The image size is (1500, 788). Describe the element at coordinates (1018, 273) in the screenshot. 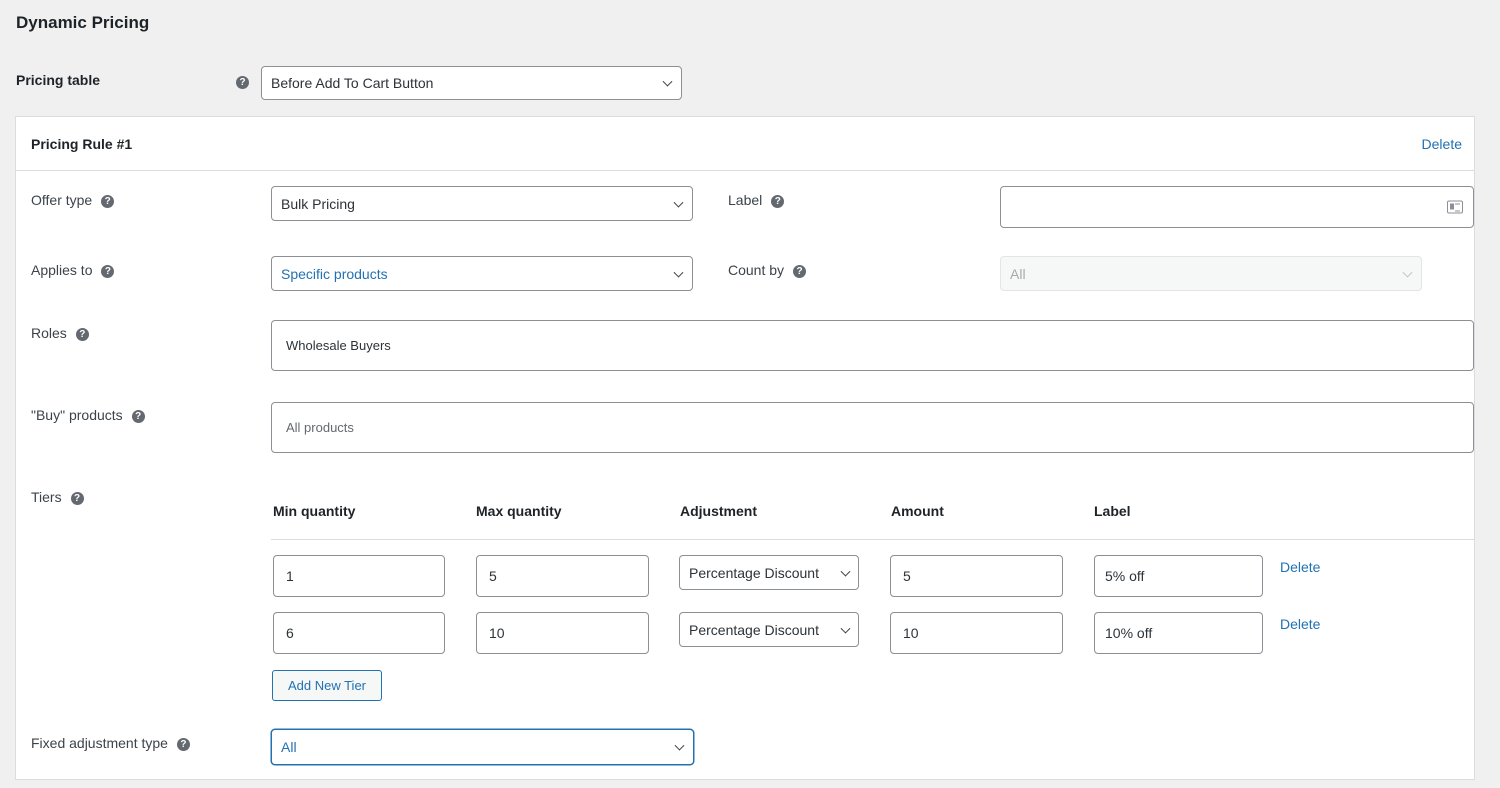

I see `count-by-value: All` at that location.